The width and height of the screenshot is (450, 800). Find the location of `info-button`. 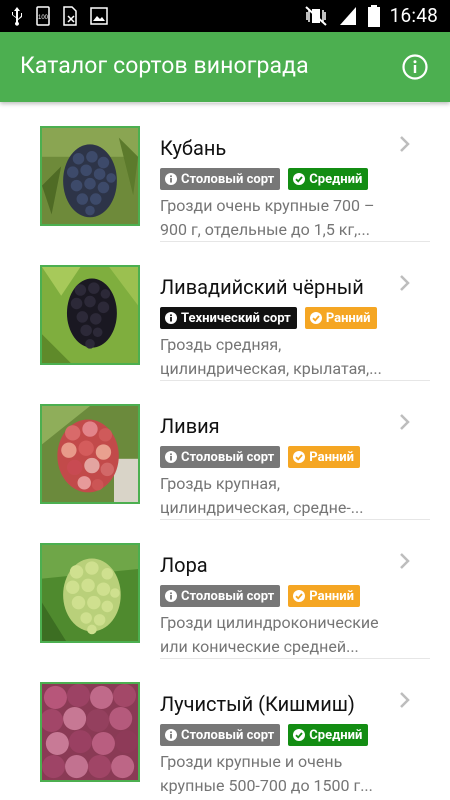

info-button is located at coordinates (415, 67).